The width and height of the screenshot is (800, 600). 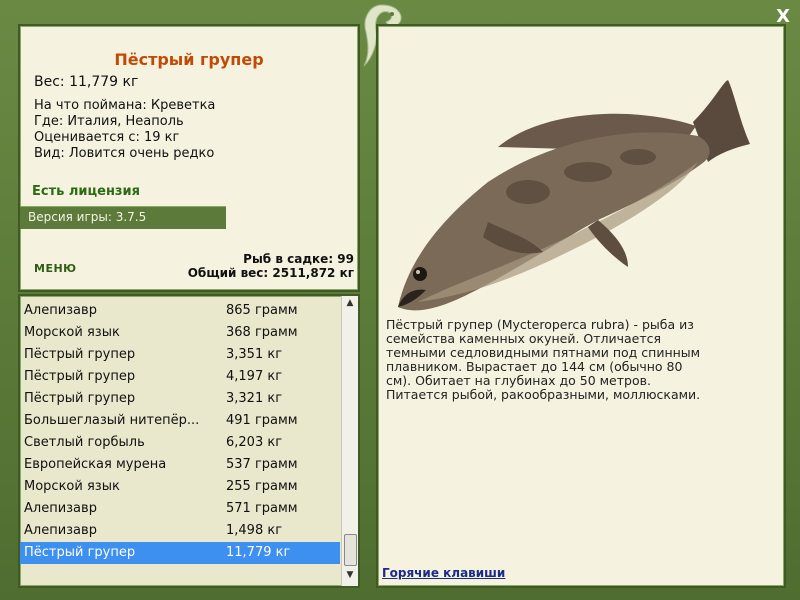 What do you see at coordinates (262, 486) in the screenshot?
I see `list-item-weight: 255 грамм` at bounding box center [262, 486].